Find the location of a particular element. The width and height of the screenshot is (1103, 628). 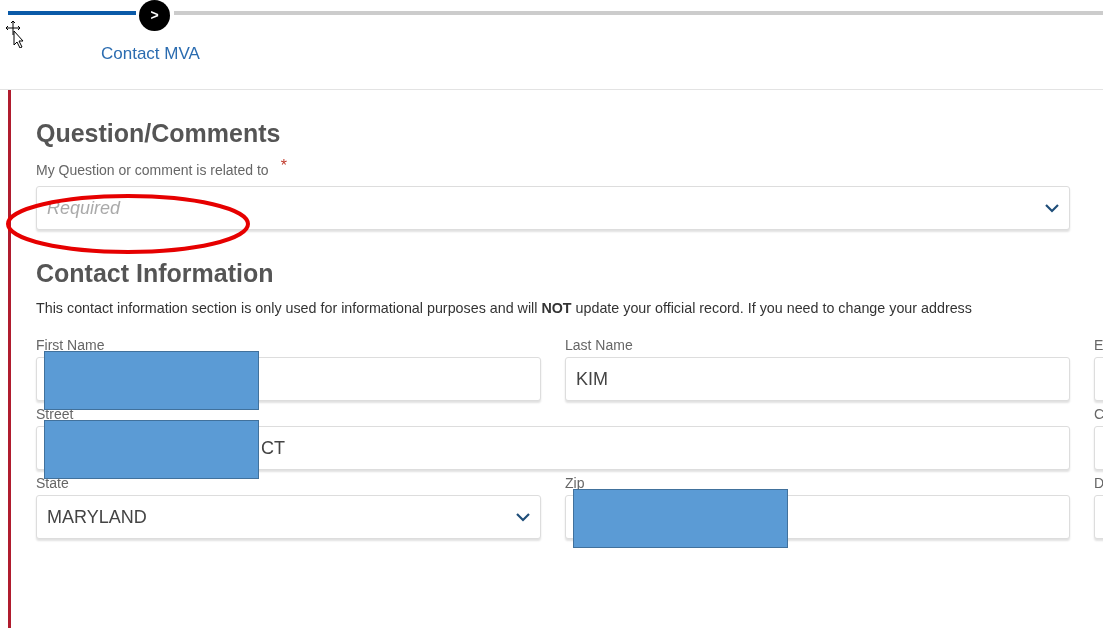

field-label: Last Name is located at coordinates (599, 345).